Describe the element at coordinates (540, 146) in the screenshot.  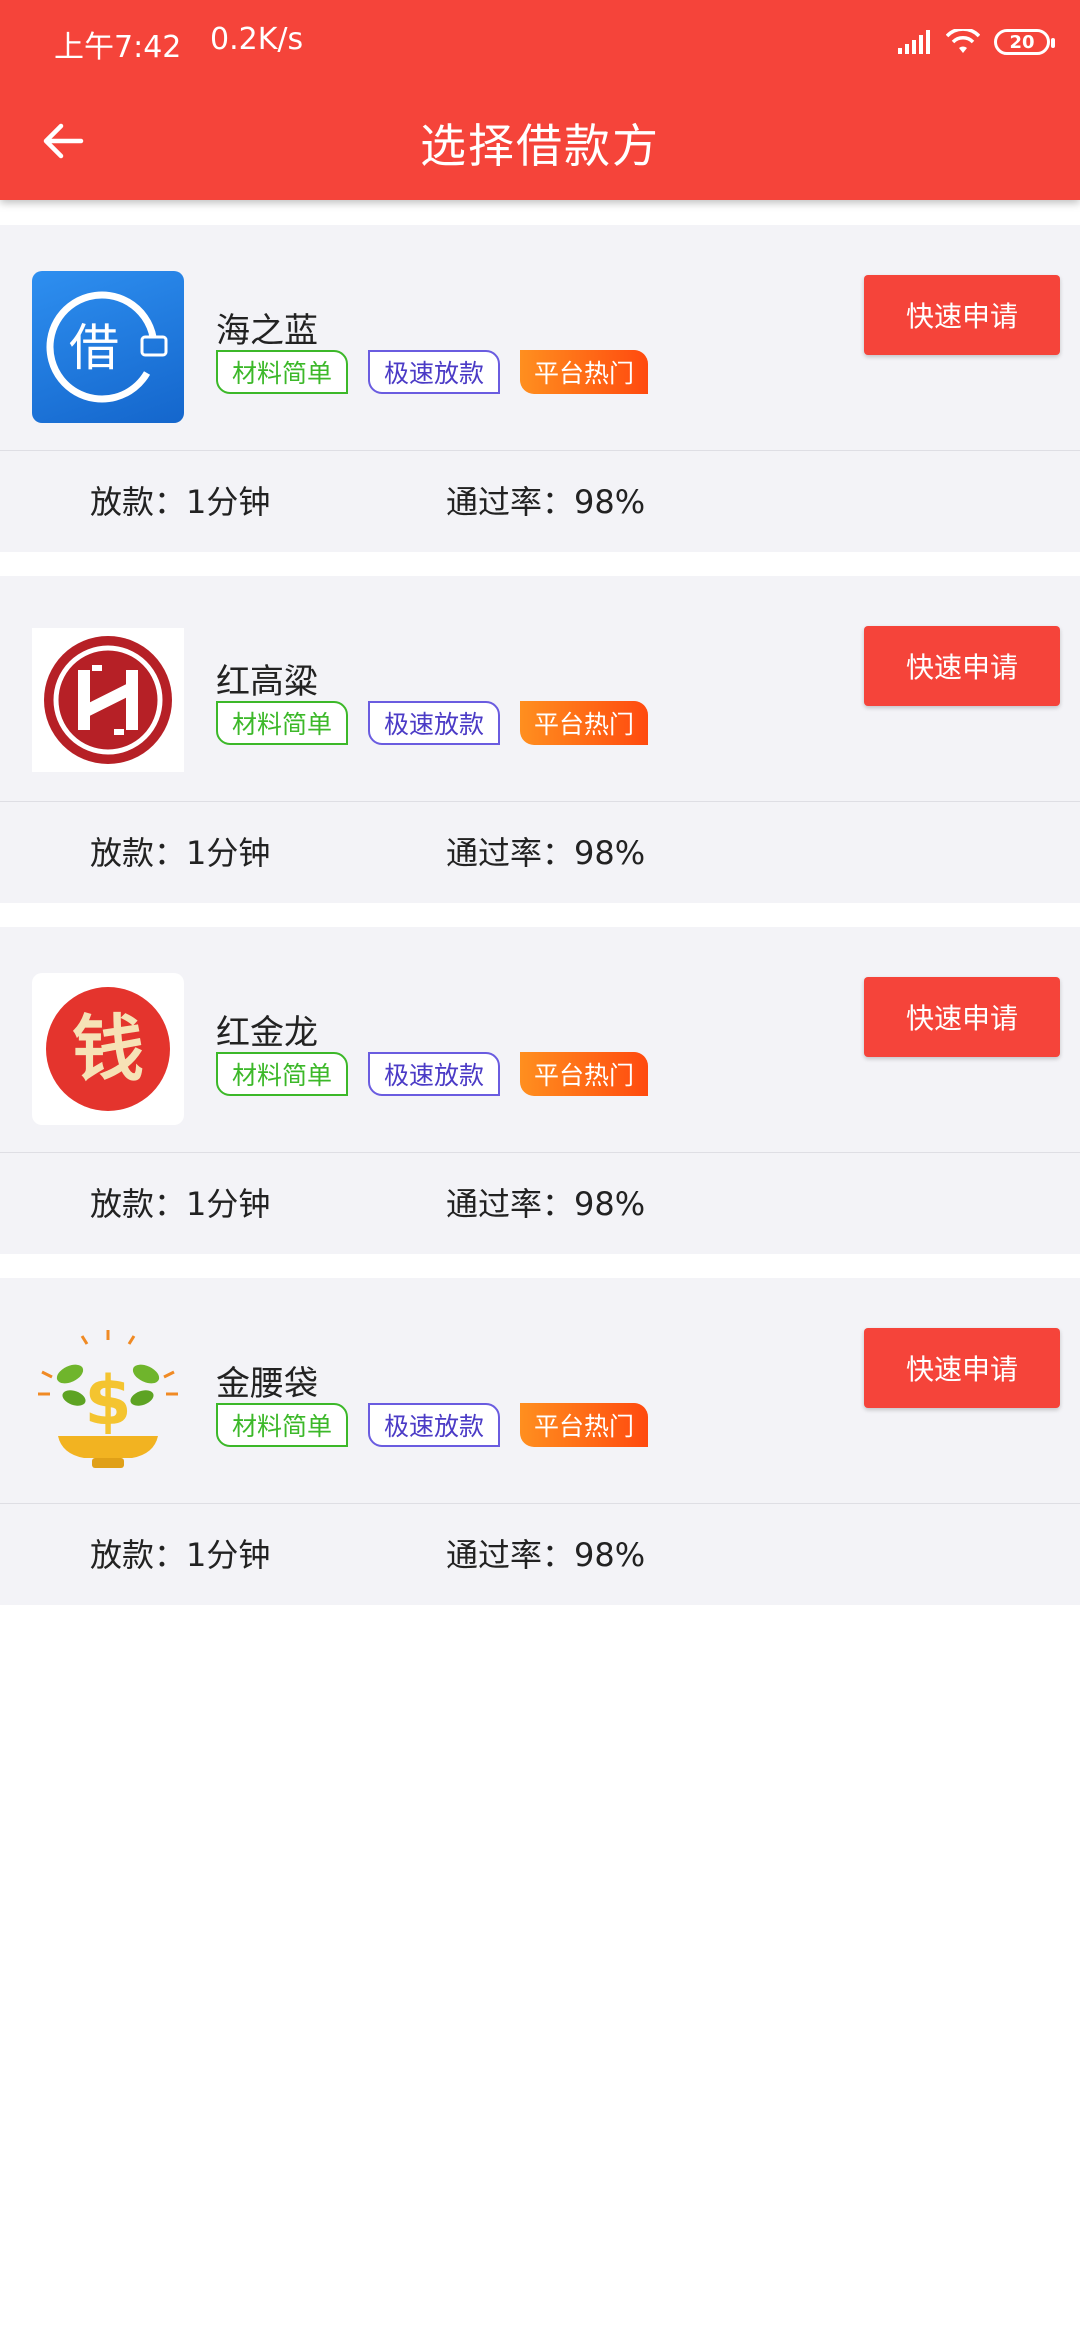
I see `page-title: 选择借款方` at that location.